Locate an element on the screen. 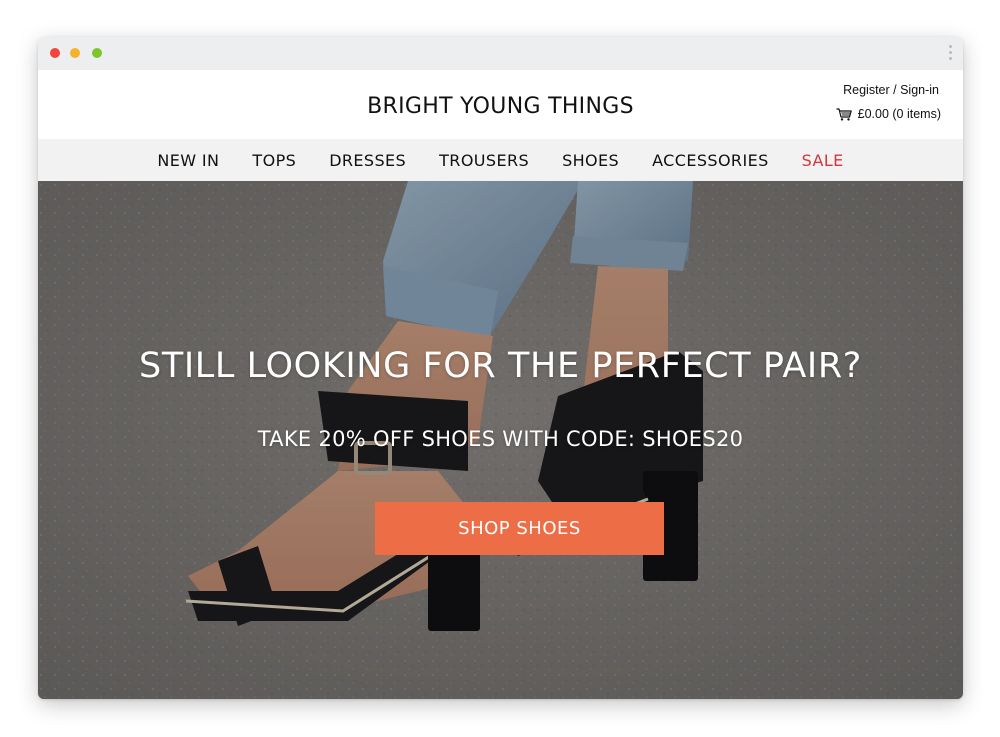 The width and height of the screenshot is (1000, 737). nav-item-trousers: TROUSERS is located at coordinates (484, 160).